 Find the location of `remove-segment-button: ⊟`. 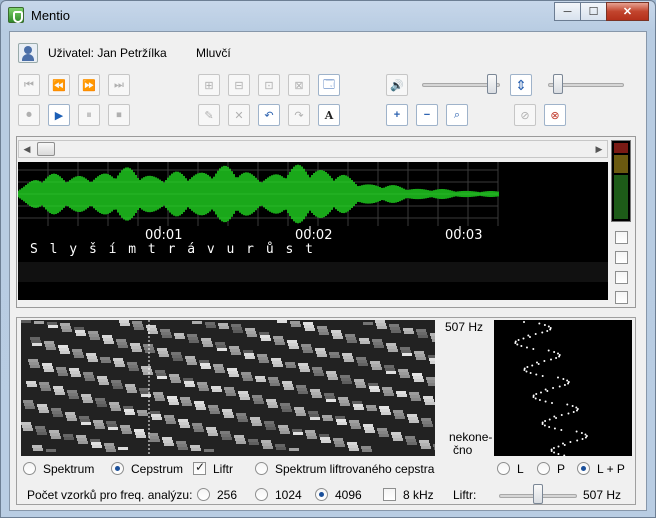

remove-segment-button: ⊟ is located at coordinates (239, 85).